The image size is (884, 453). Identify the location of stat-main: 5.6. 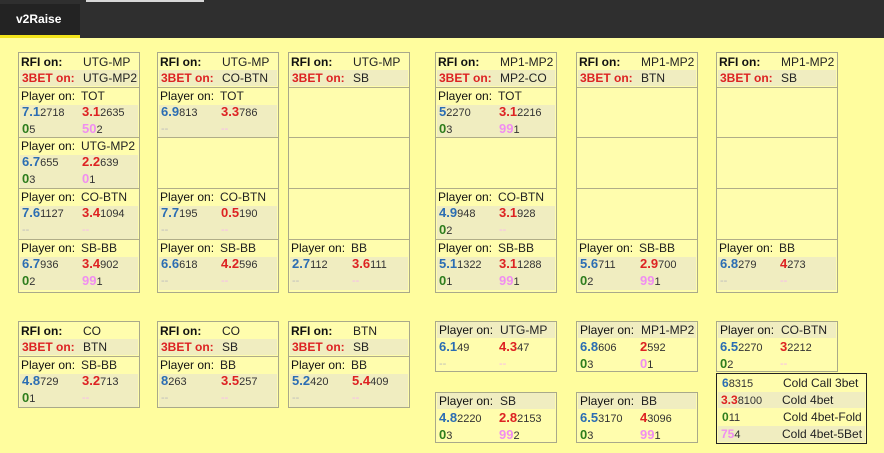
(589, 263).